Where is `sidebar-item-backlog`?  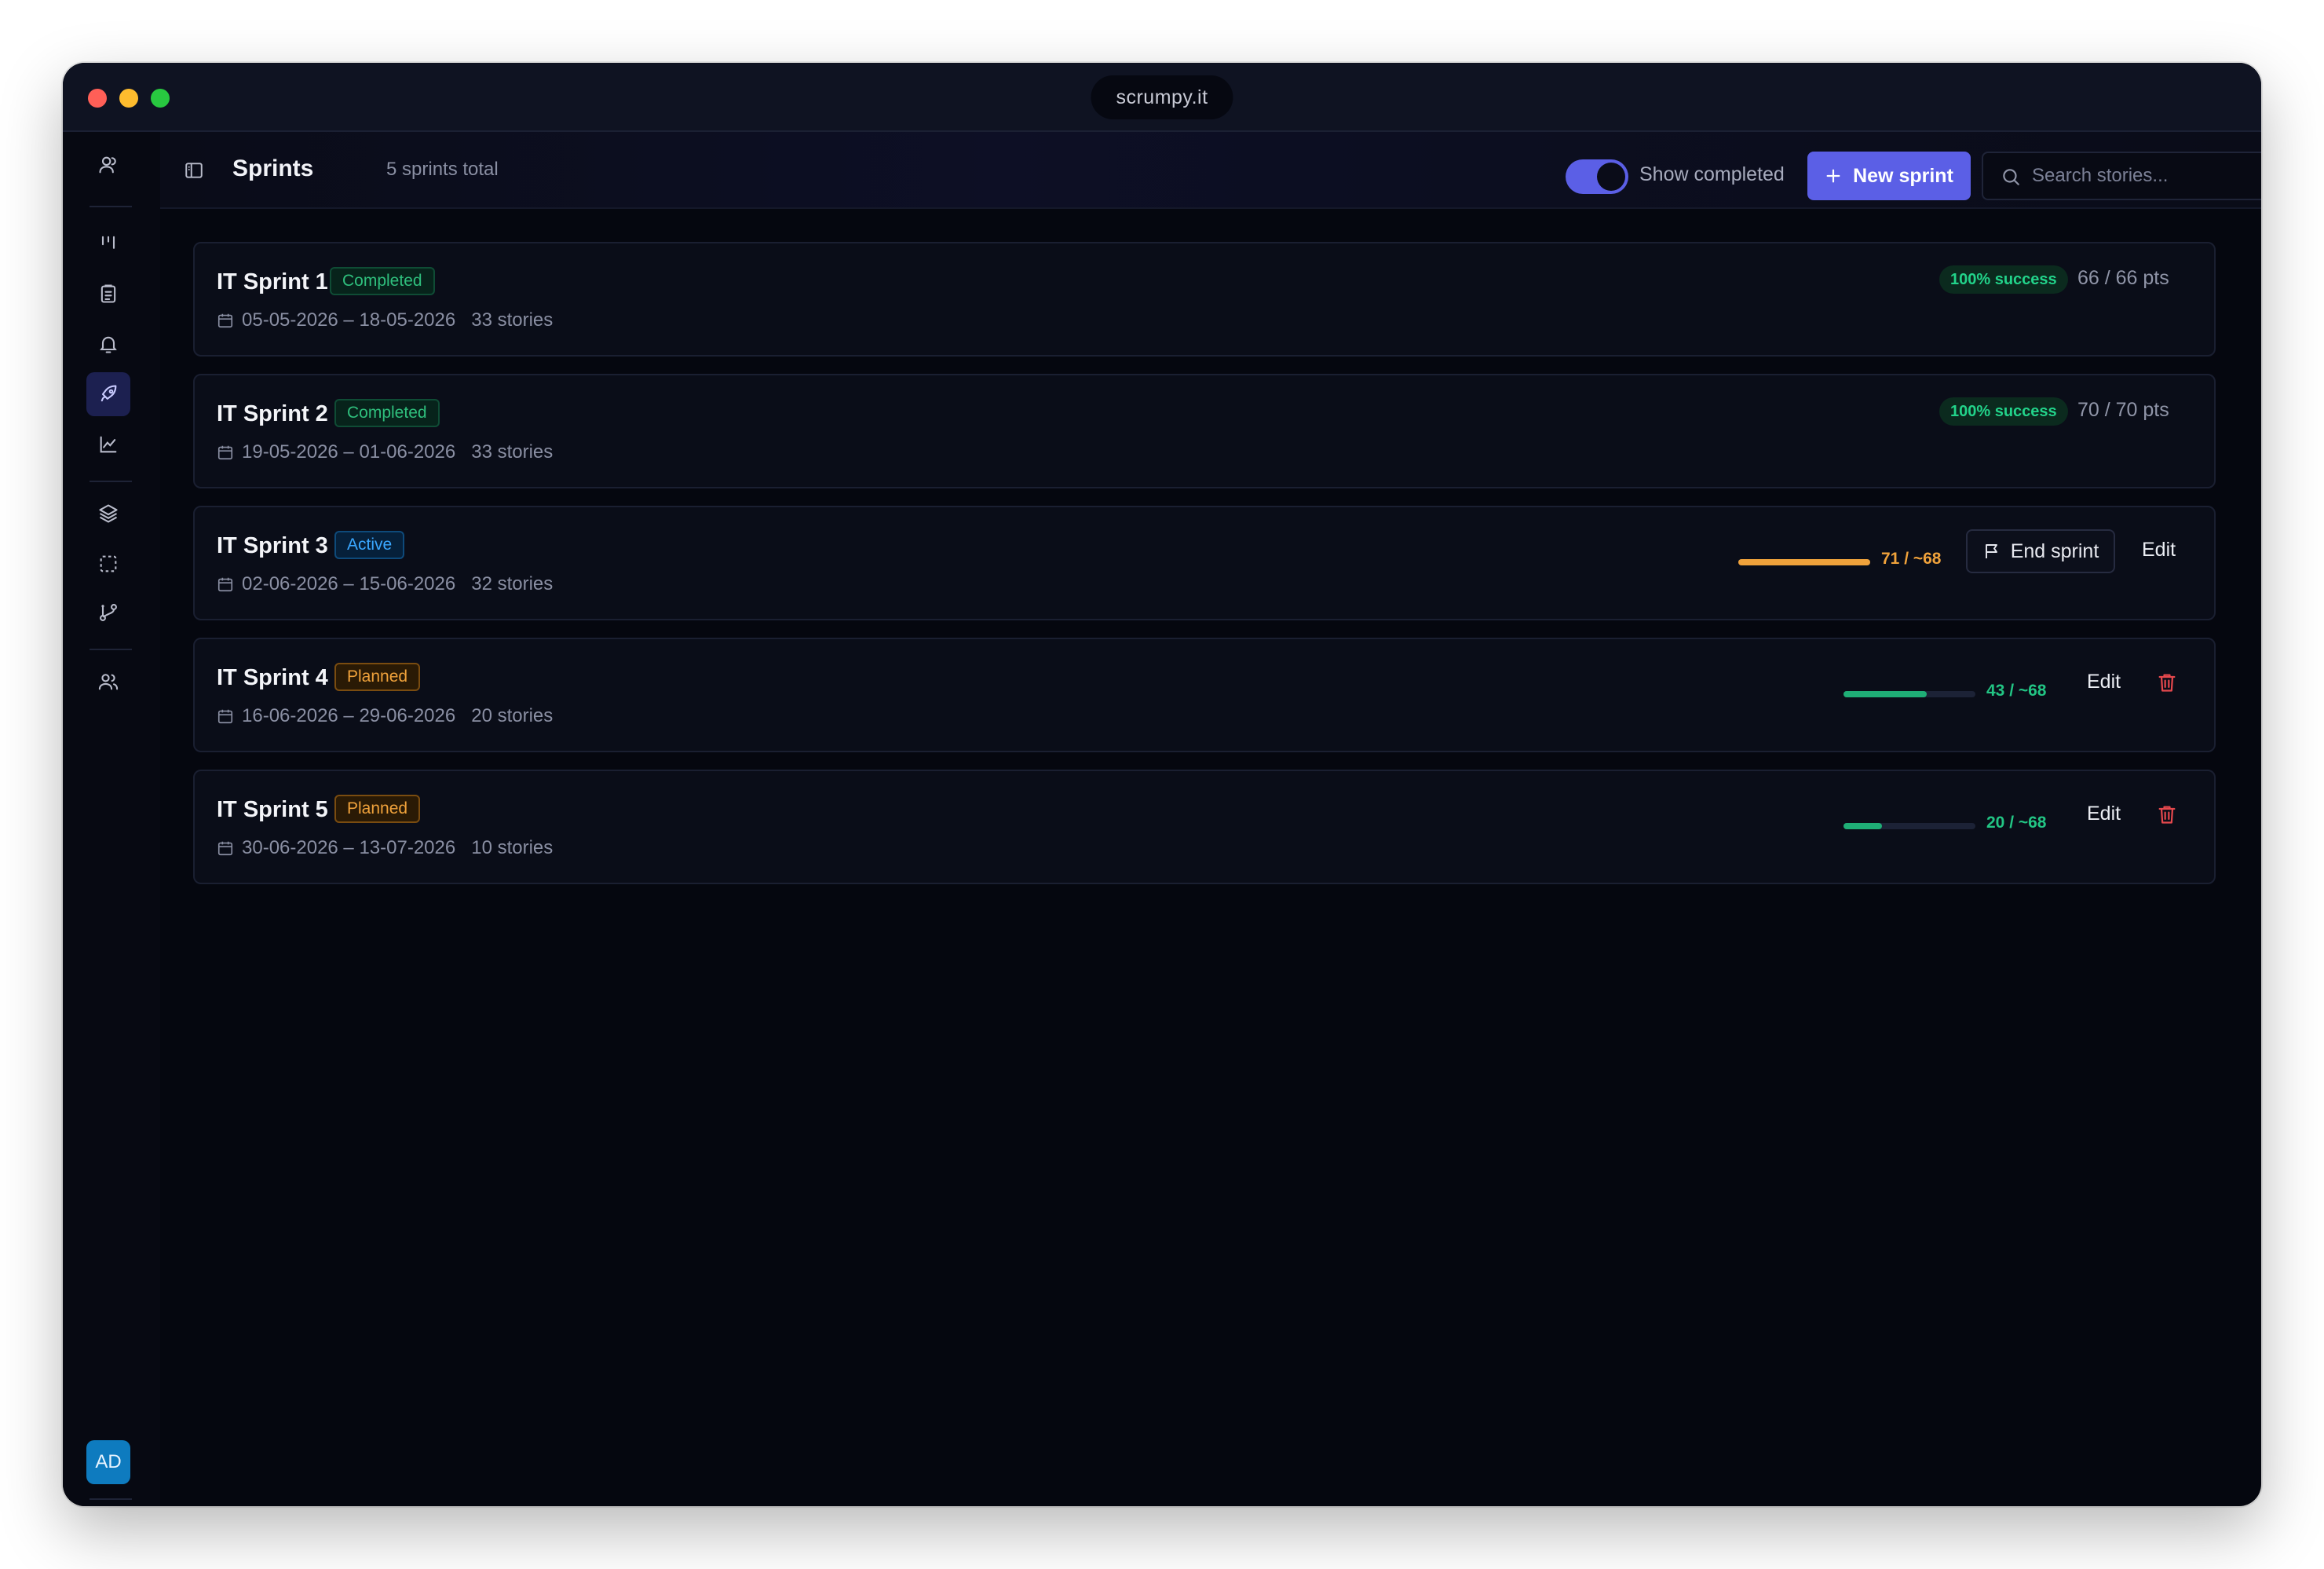
sidebar-item-backlog is located at coordinates (108, 294).